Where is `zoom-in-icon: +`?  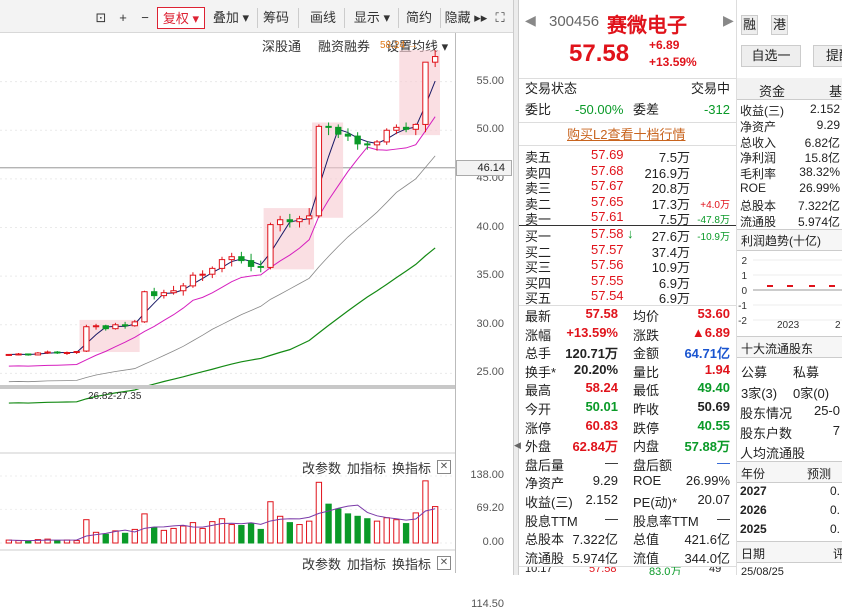
zoom-in-icon: + is located at coordinates (123, 18).